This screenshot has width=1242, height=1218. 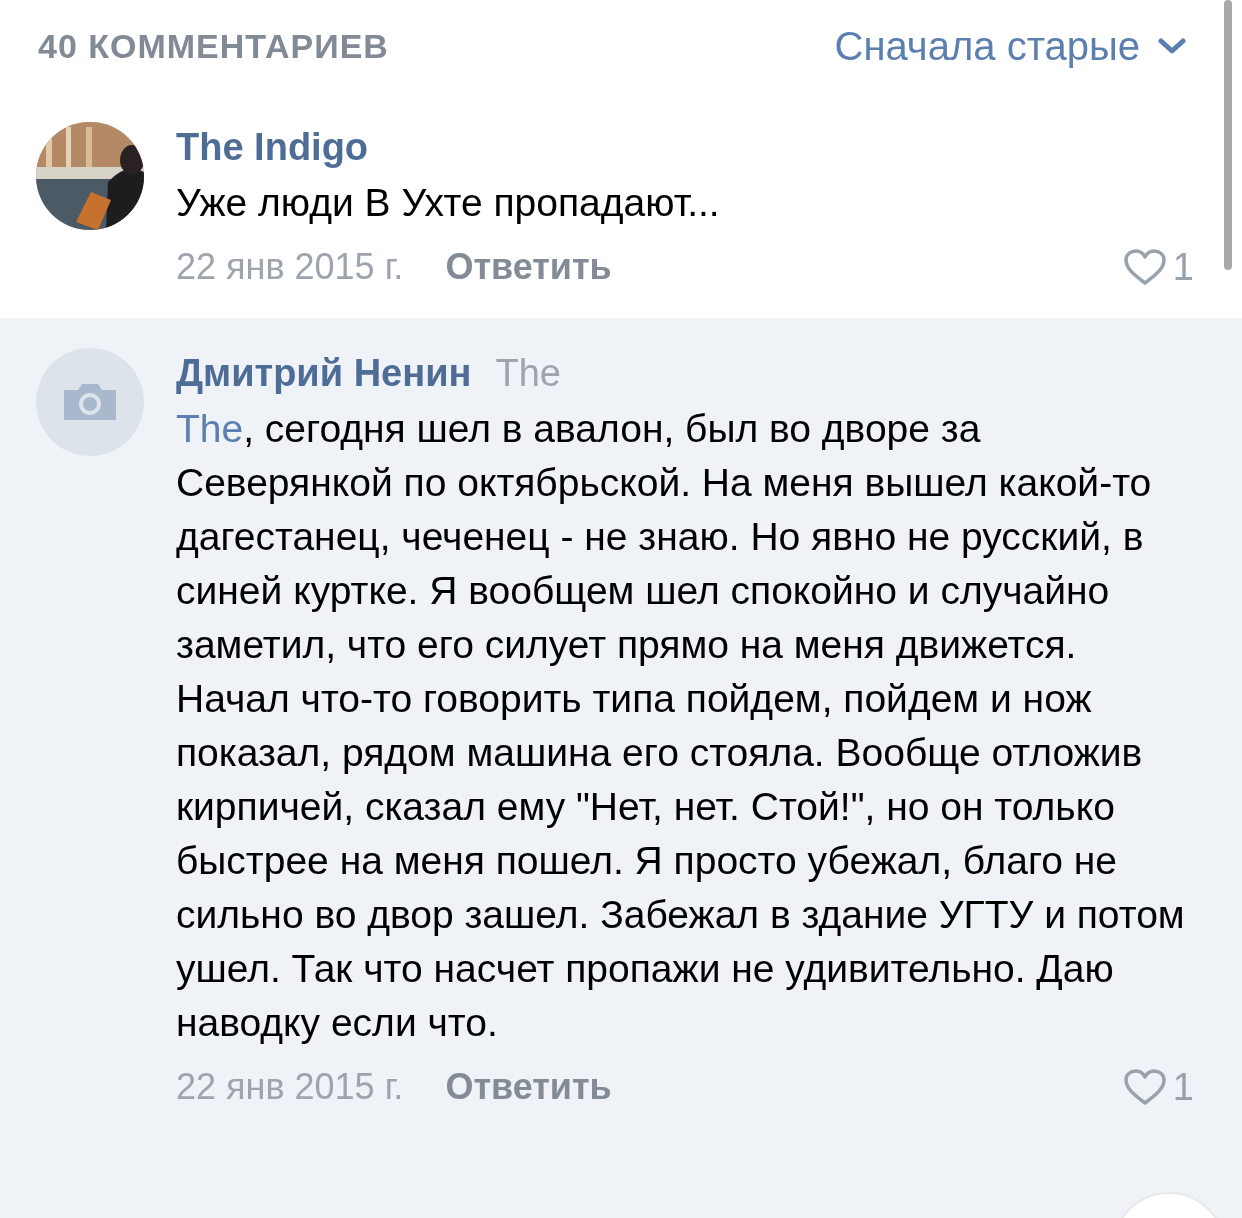 What do you see at coordinates (1172, 46) in the screenshot?
I see `chevron-down-icon` at bounding box center [1172, 46].